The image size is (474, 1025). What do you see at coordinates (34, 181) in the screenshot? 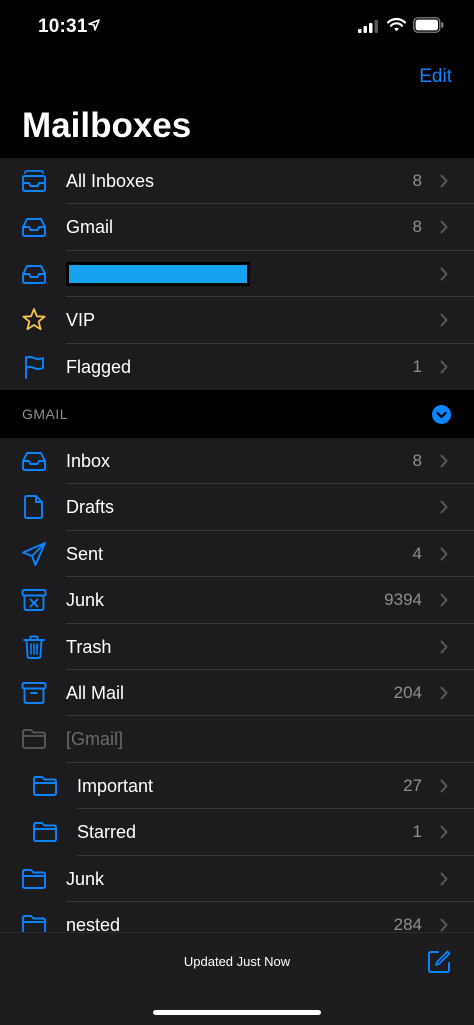
I see `all-inboxes-icon` at bounding box center [34, 181].